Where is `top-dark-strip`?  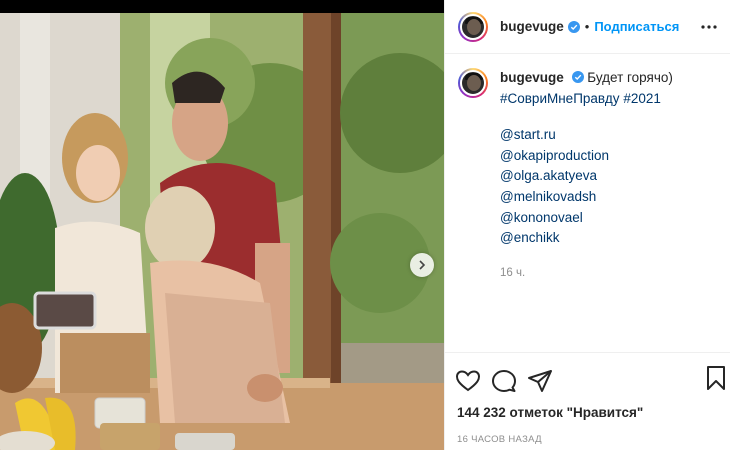
top-dark-strip is located at coordinates (222, 6).